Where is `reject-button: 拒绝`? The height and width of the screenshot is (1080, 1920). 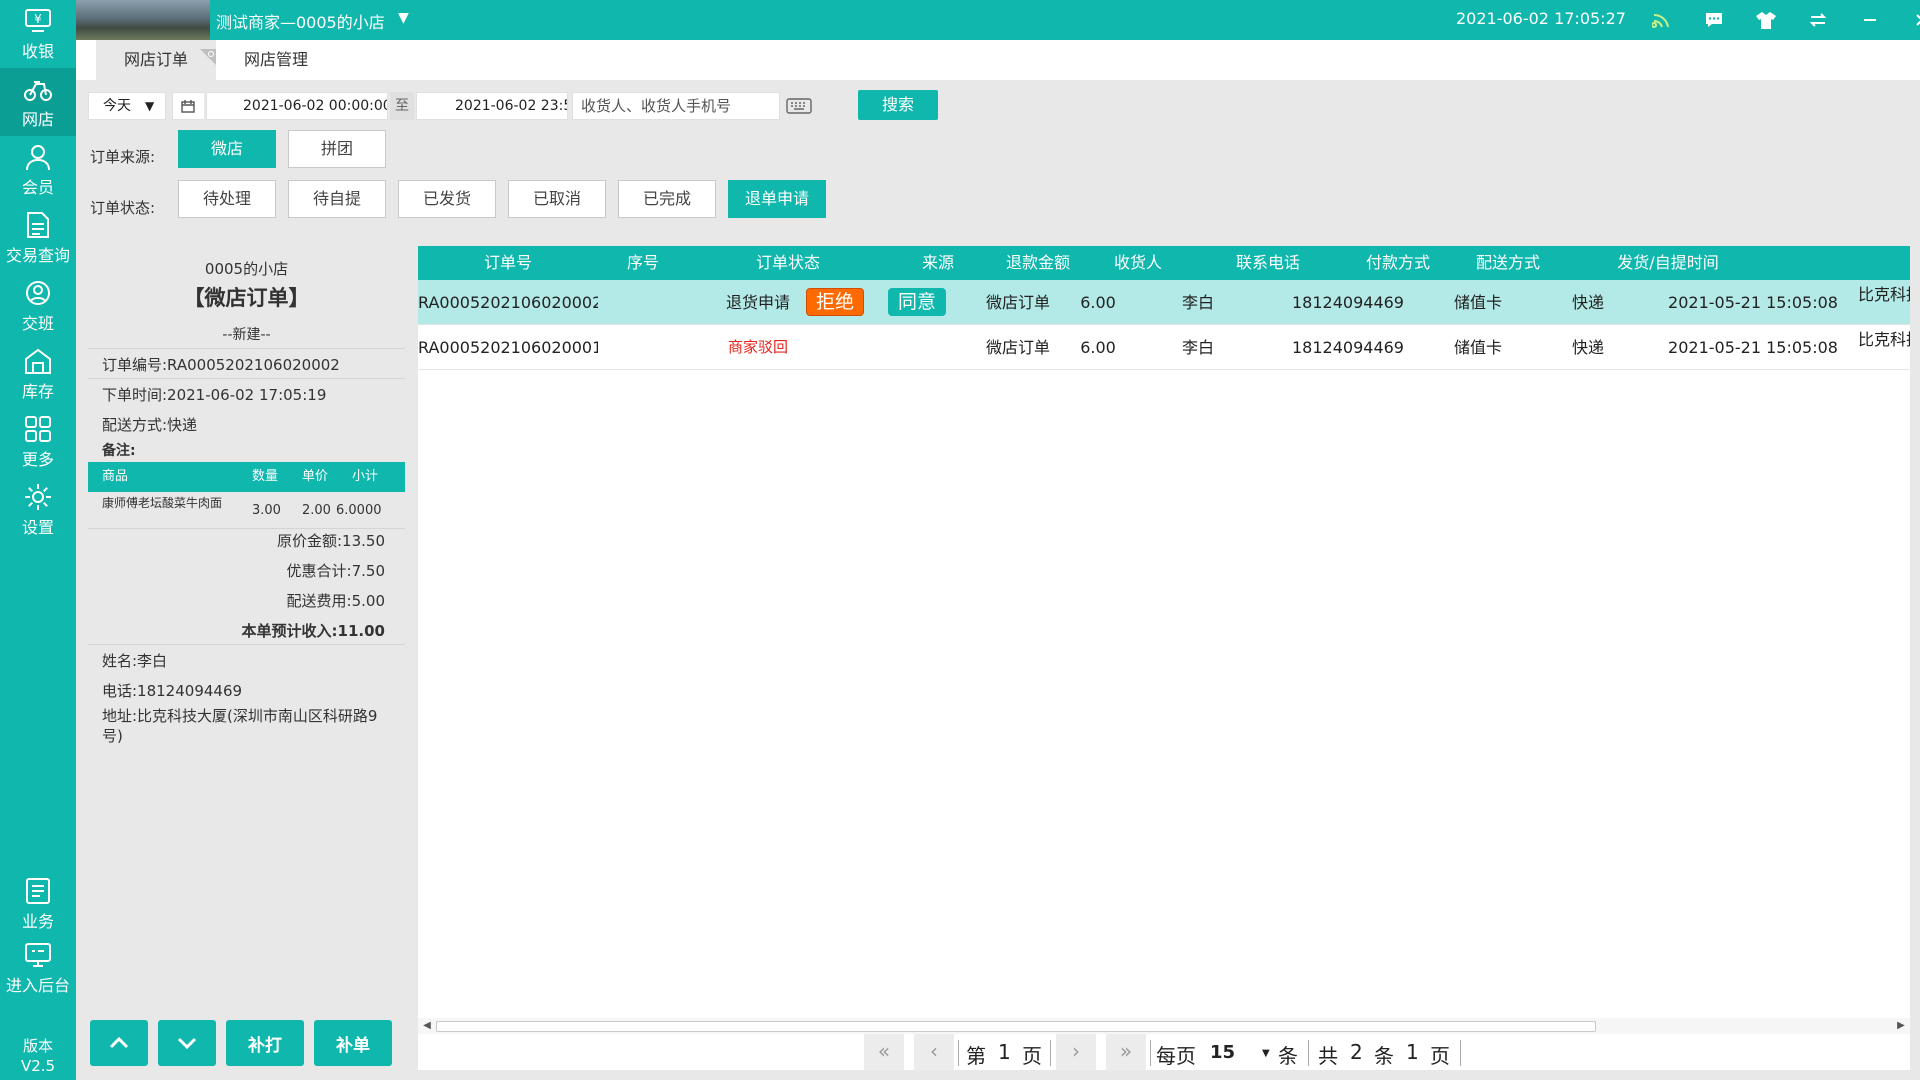
reject-button: 拒绝 is located at coordinates (835, 302).